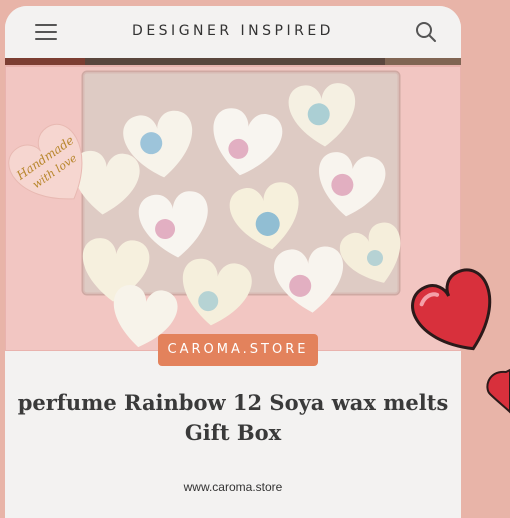 The width and height of the screenshot is (510, 518). Describe the element at coordinates (451, 309) in the screenshot. I see `red-heart-icon` at that location.